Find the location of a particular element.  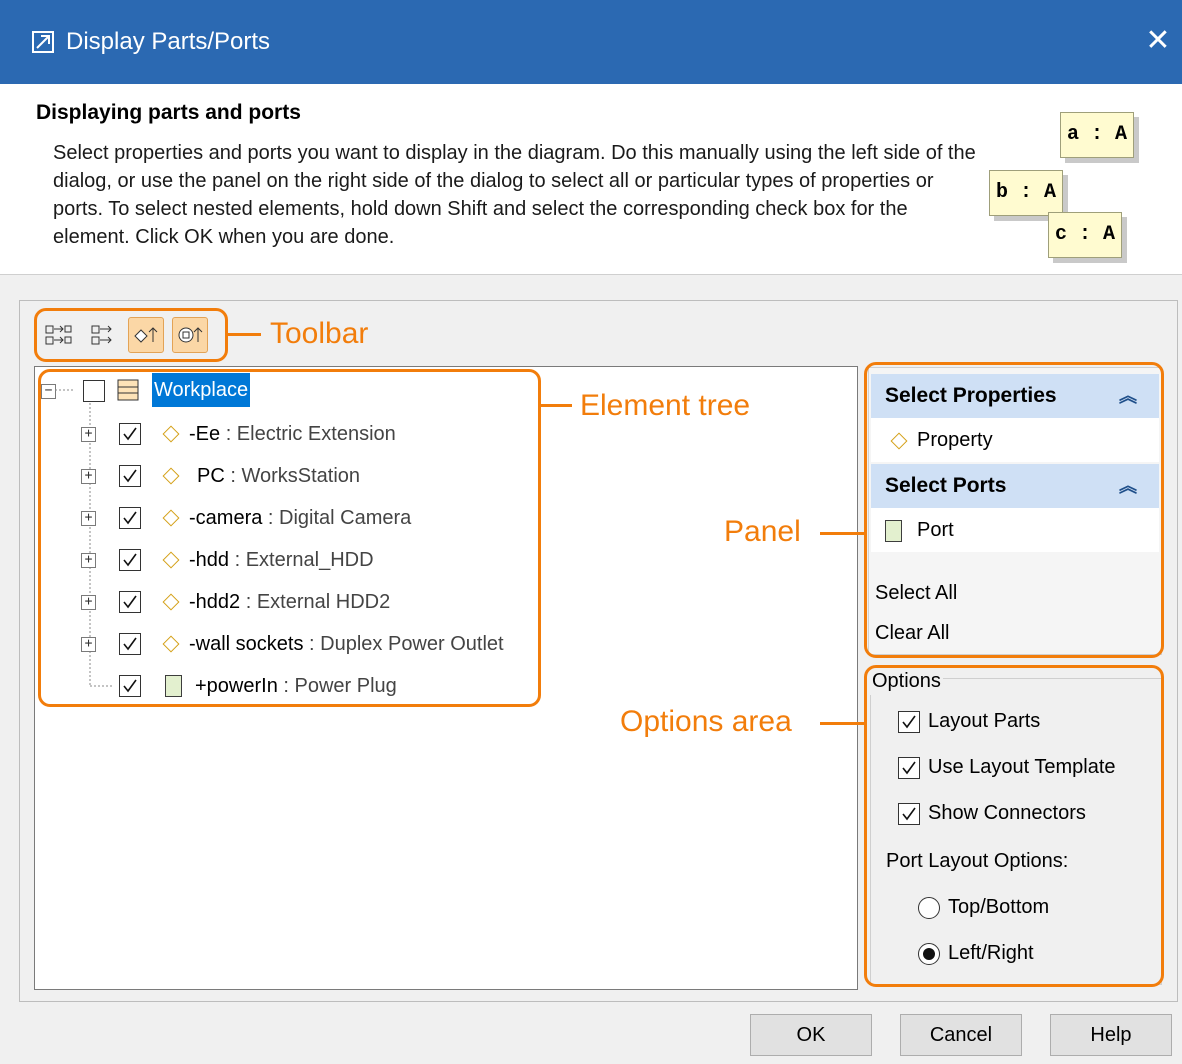

element-tree-callout-line is located at coordinates (556, 405).